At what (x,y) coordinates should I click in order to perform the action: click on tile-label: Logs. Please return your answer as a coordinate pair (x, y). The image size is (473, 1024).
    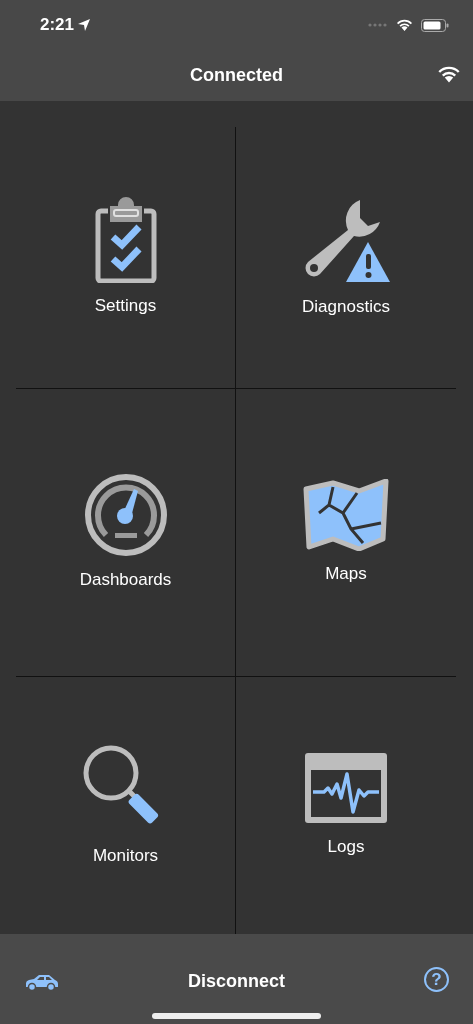
    Looking at the image, I should click on (346, 846).